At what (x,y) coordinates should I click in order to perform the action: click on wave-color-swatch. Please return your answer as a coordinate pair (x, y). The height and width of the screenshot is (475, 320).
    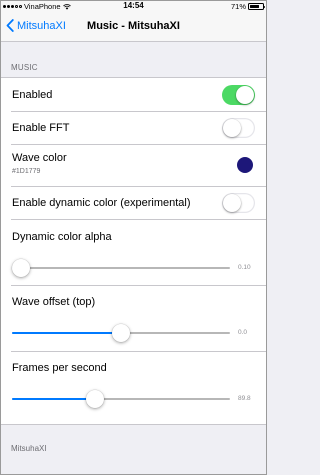
    Looking at the image, I should click on (245, 165).